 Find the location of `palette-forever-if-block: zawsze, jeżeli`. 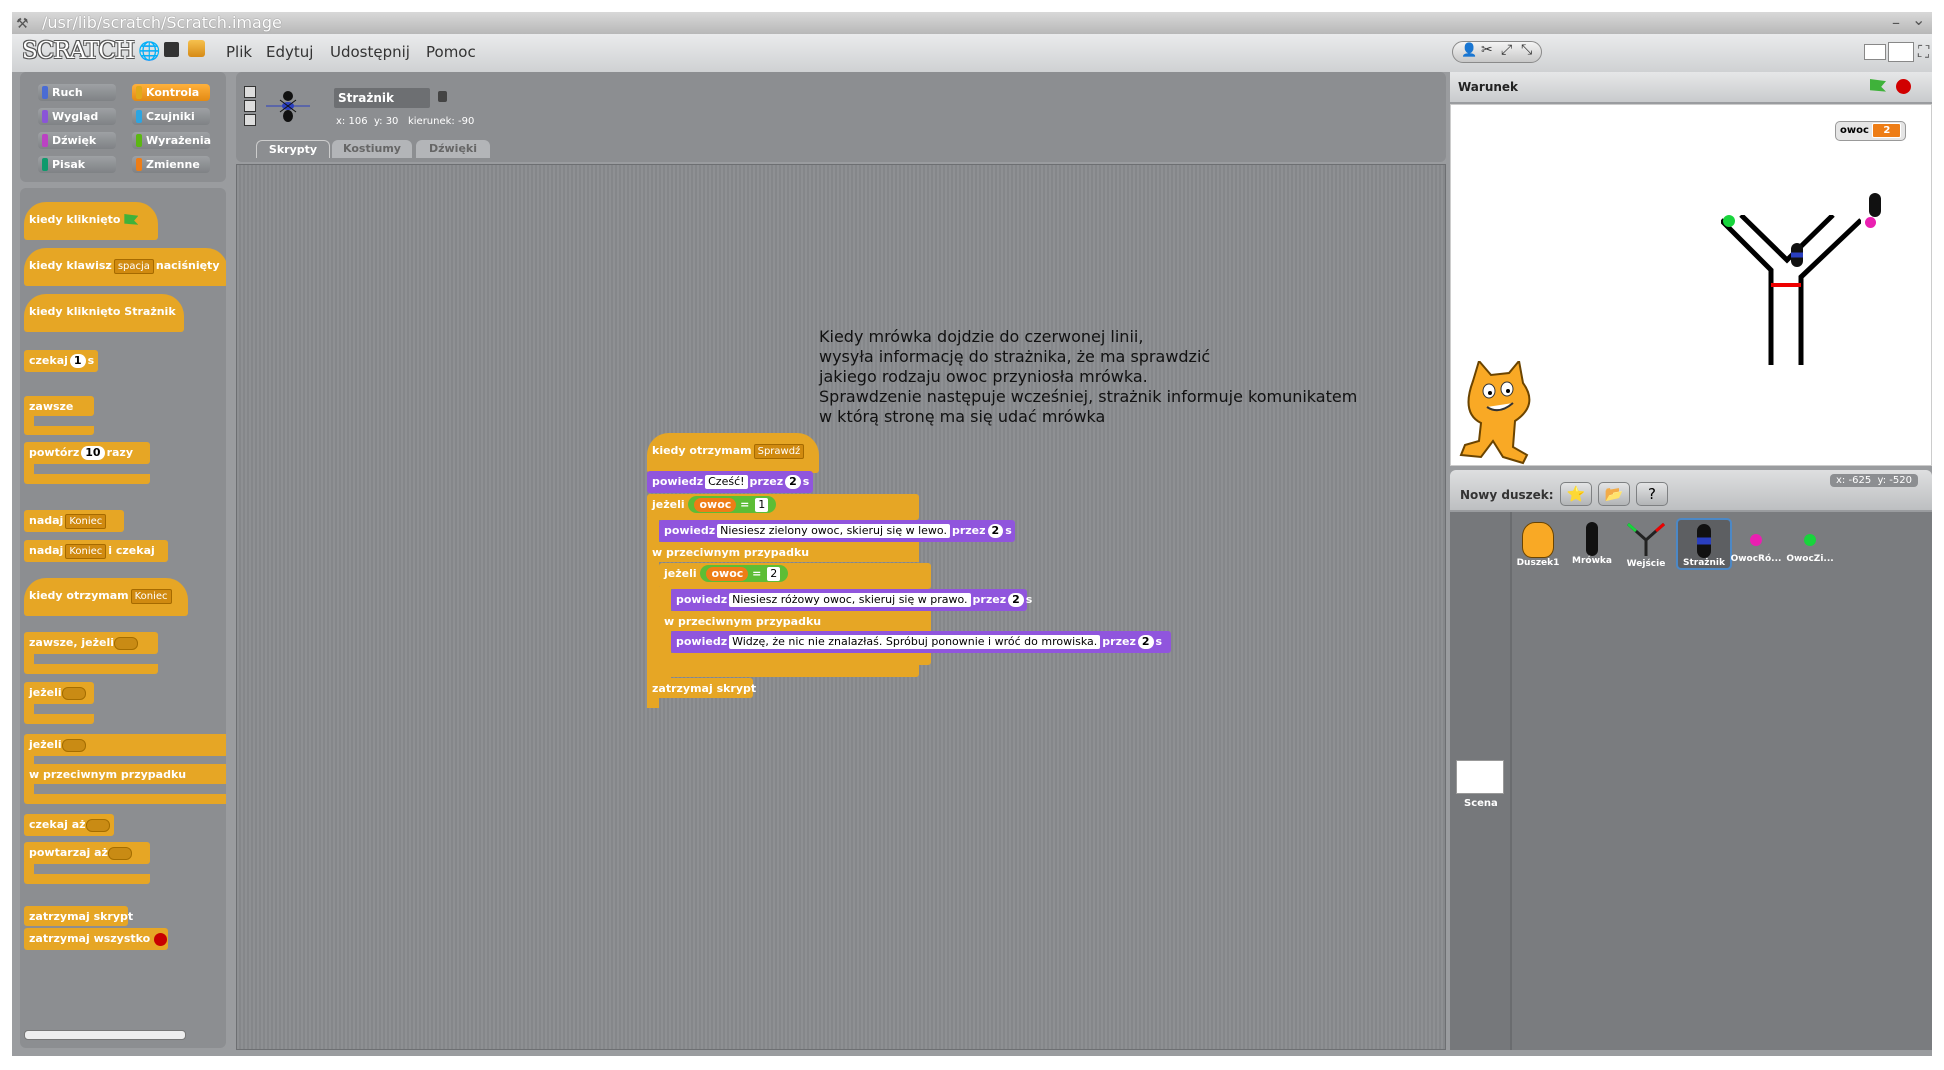

palette-forever-if-block: zawsze, jeżeli is located at coordinates (91, 643).